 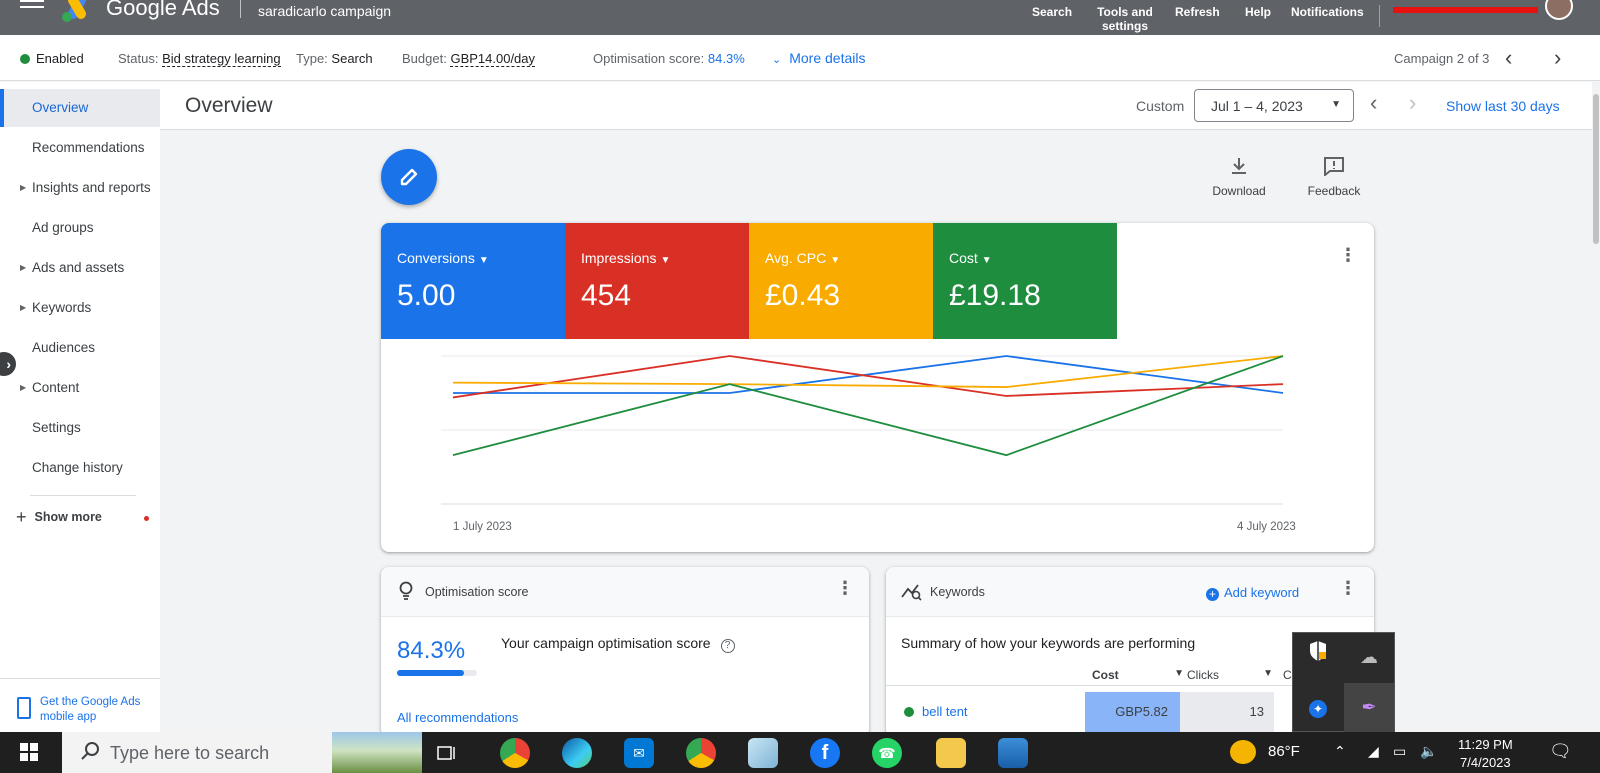 I want to click on edge-browser-icon, so click(x=577, y=753).